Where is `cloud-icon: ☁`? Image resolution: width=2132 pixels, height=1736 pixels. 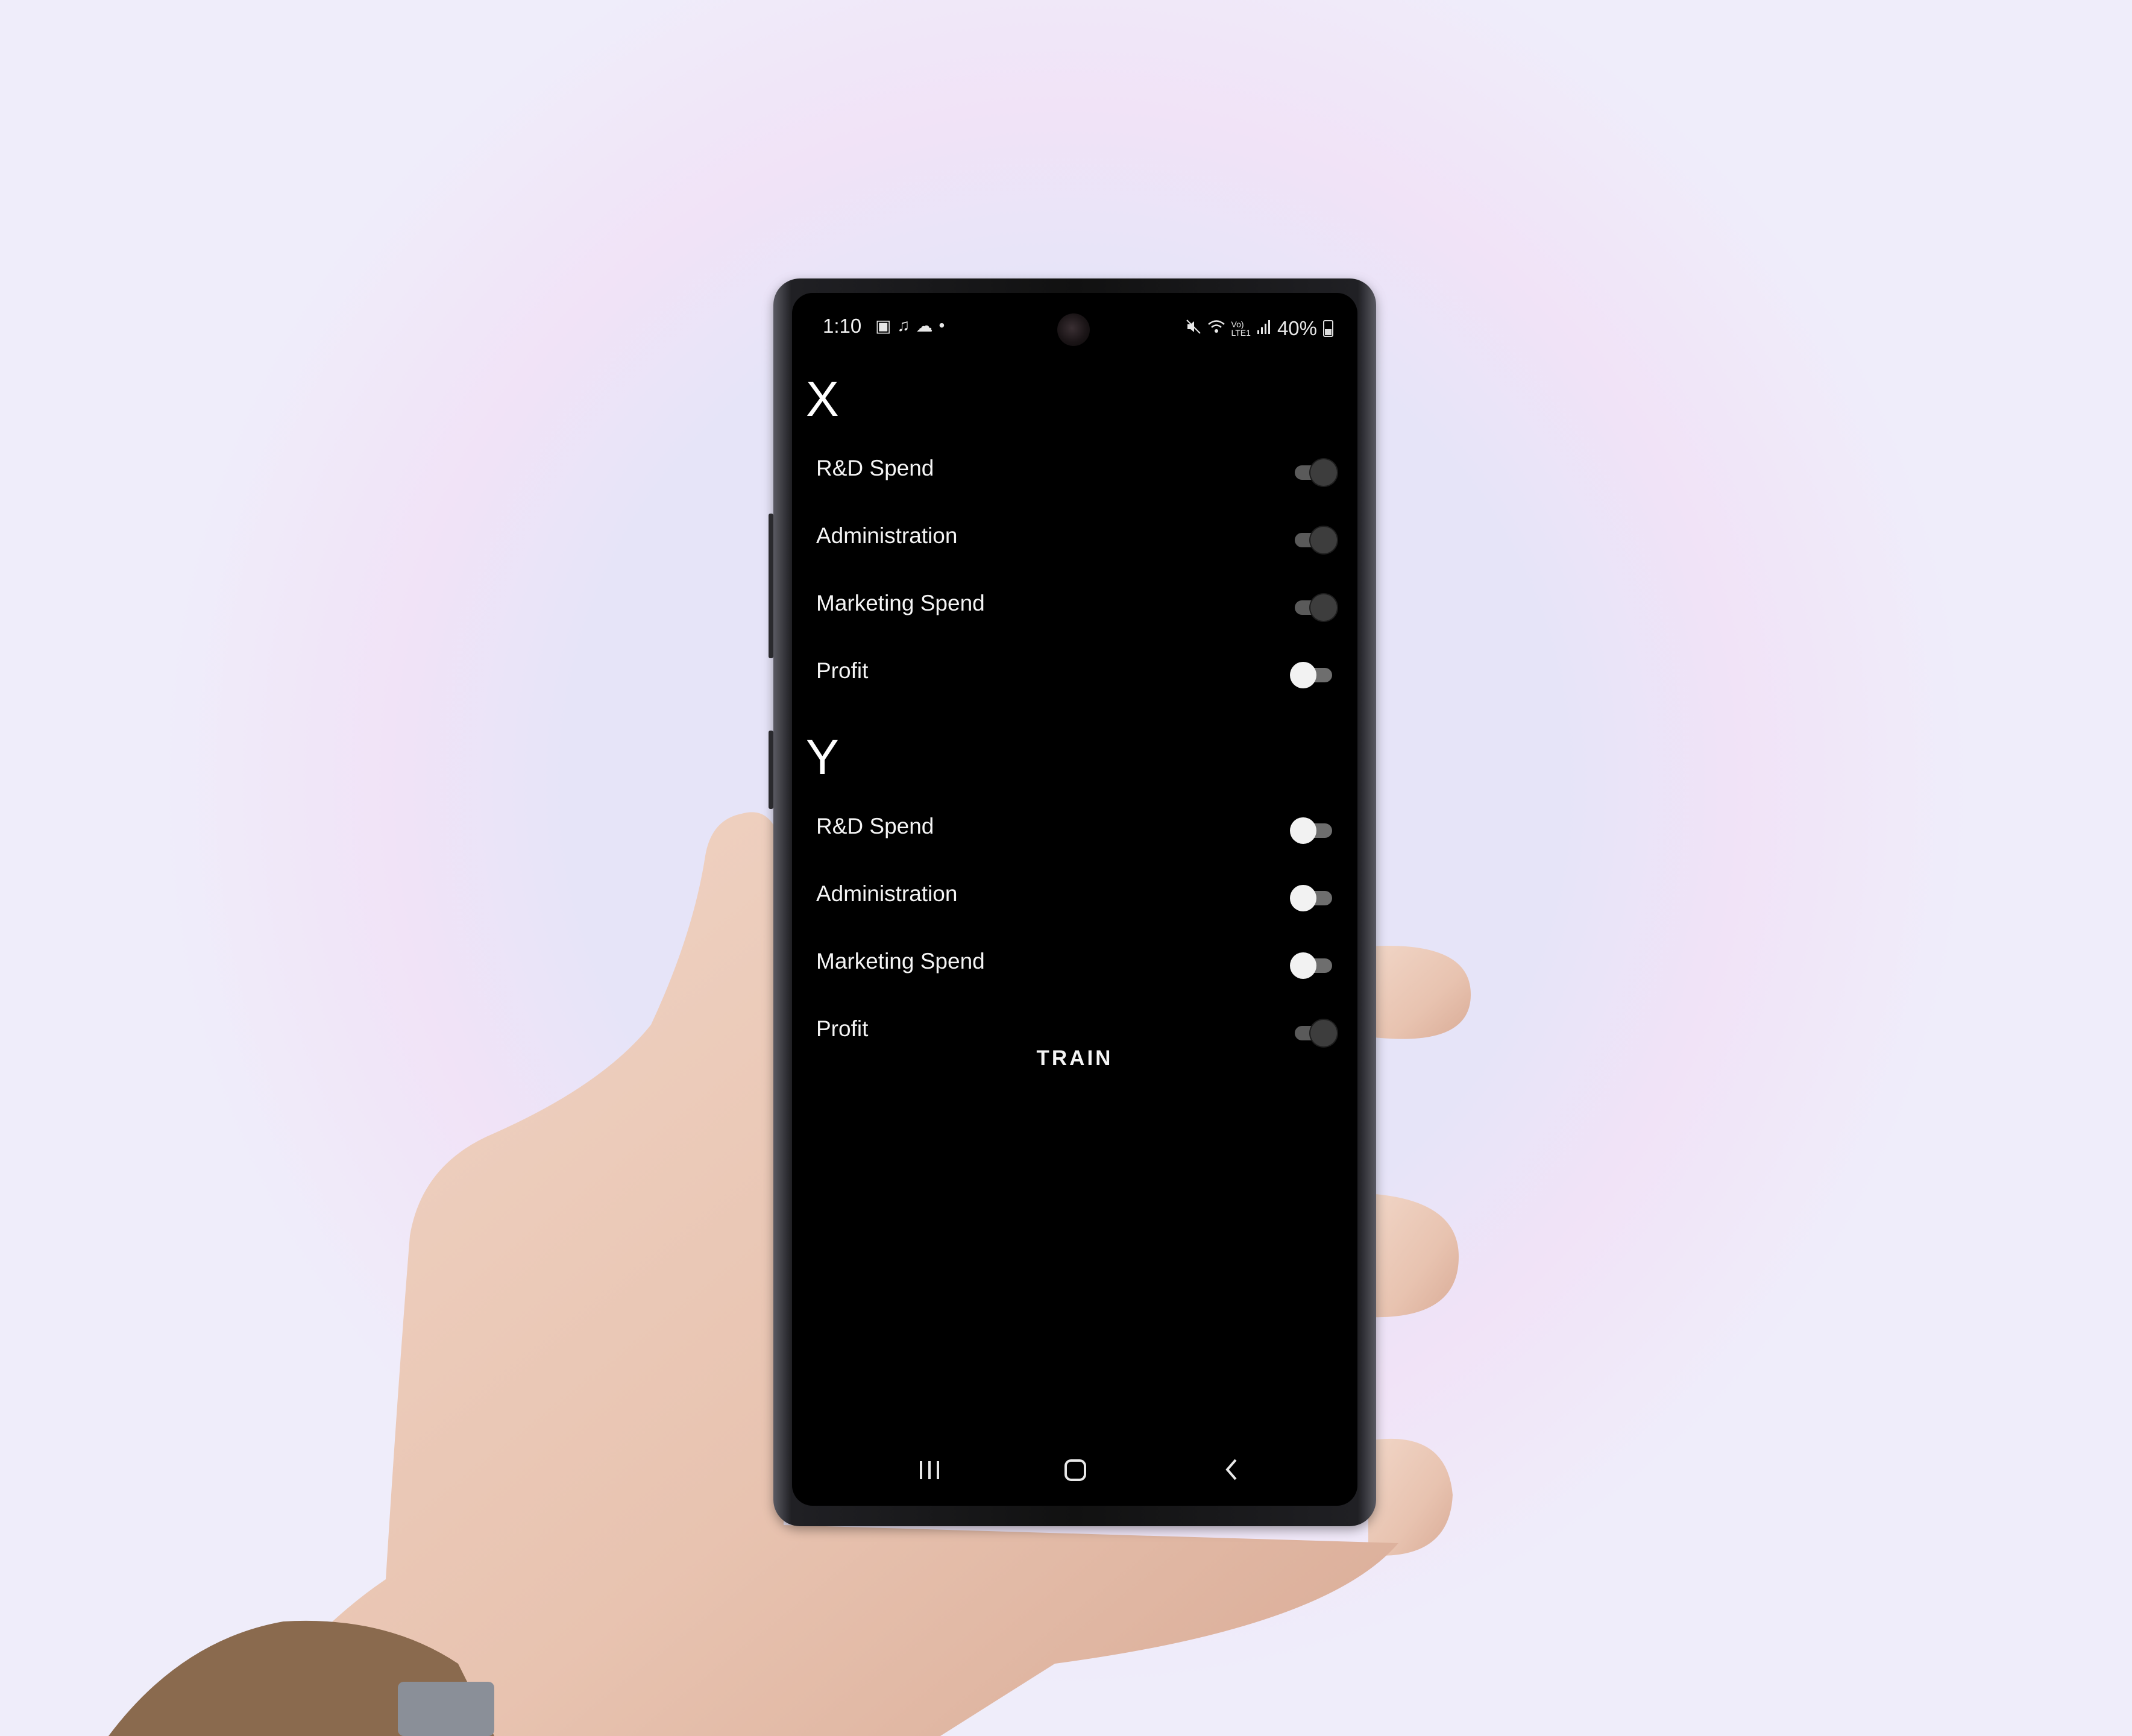 cloud-icon: ☁ is located at coordinates (924, 325).